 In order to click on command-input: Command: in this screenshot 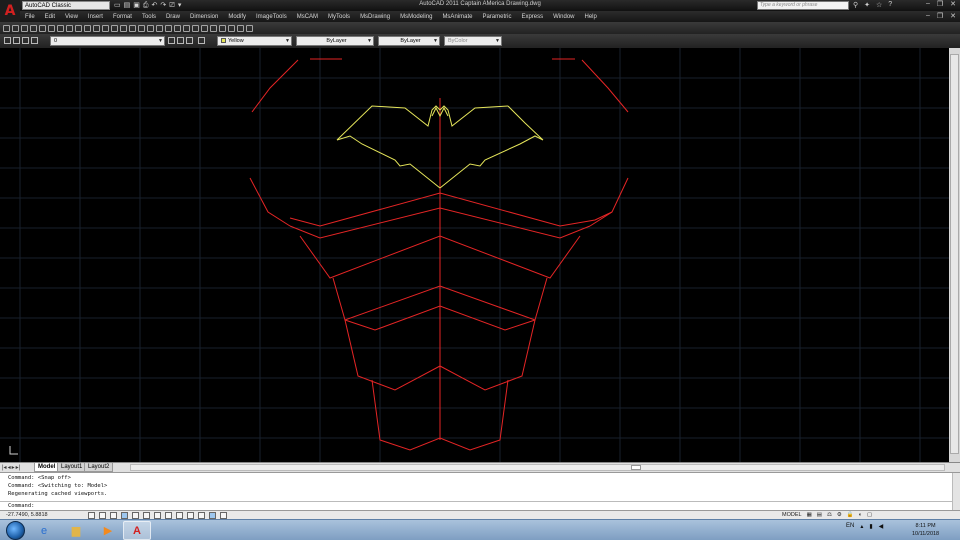, I will do `click(476, 505)`.